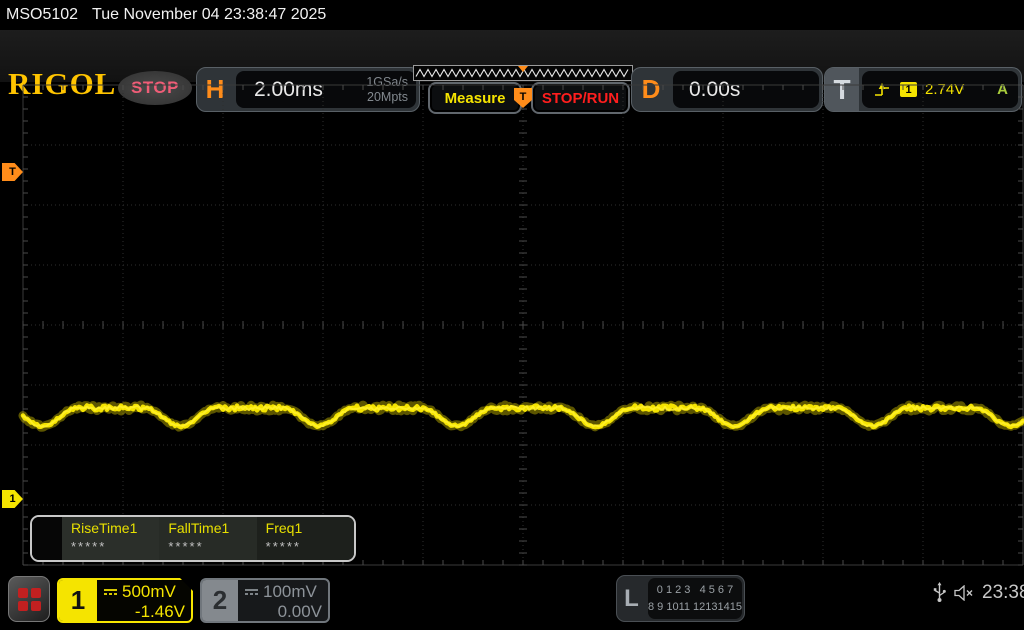  I want to click on status-bar: MSO5102 Tue November 04 23:38:47 2025, so click(512, 15).